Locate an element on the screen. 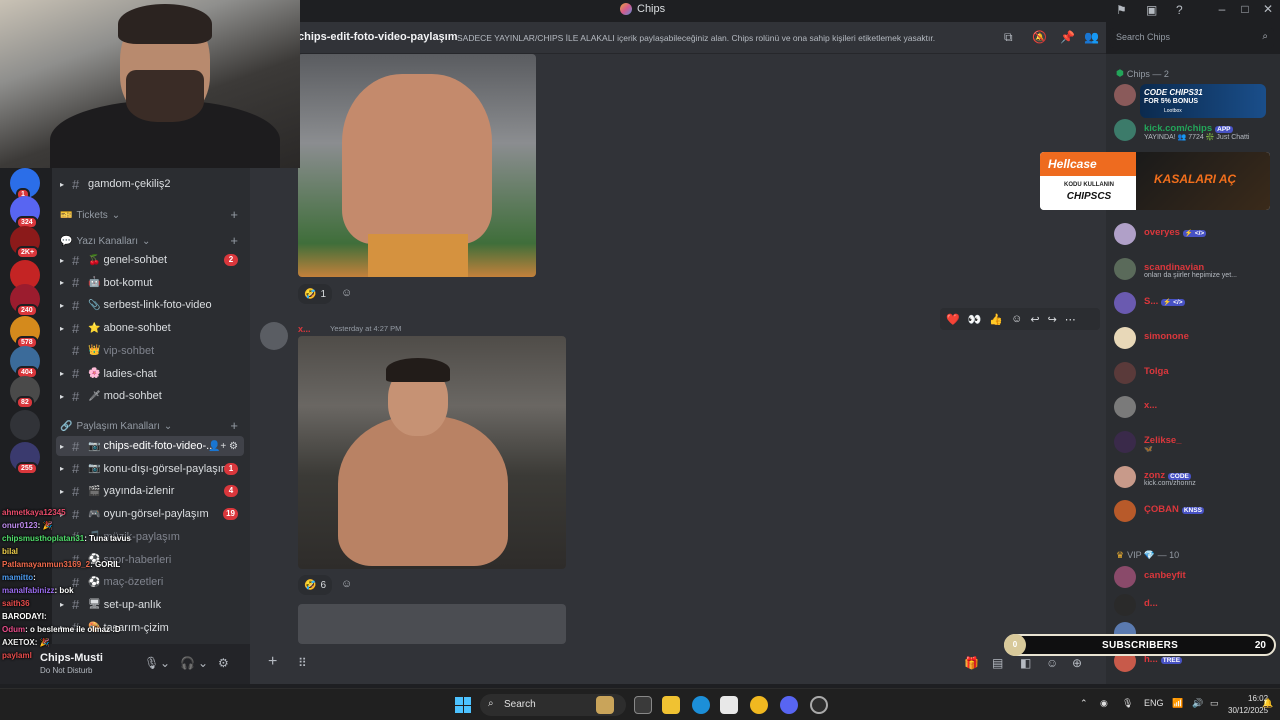  gif-icon: ▤ is located at coordinates (997, 663).